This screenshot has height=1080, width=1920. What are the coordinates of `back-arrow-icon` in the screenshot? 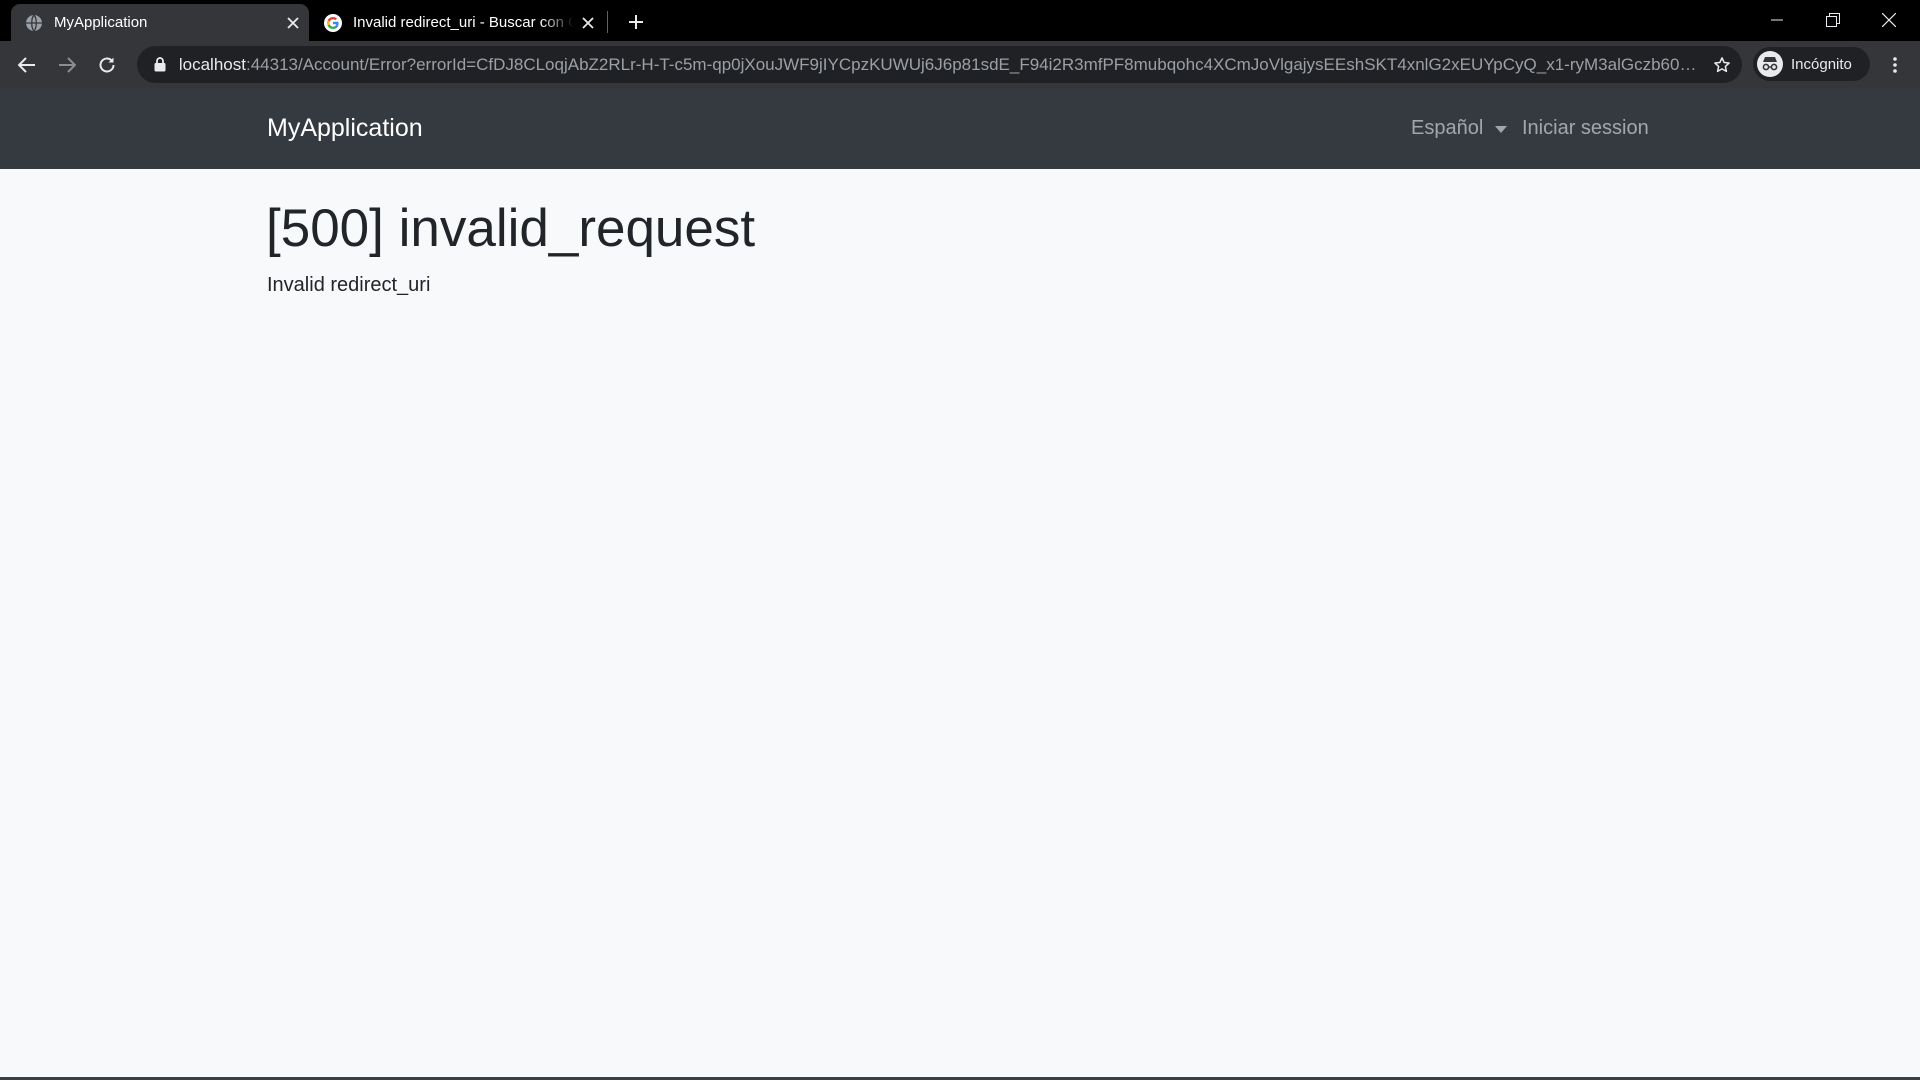 It's located at (26, 65).